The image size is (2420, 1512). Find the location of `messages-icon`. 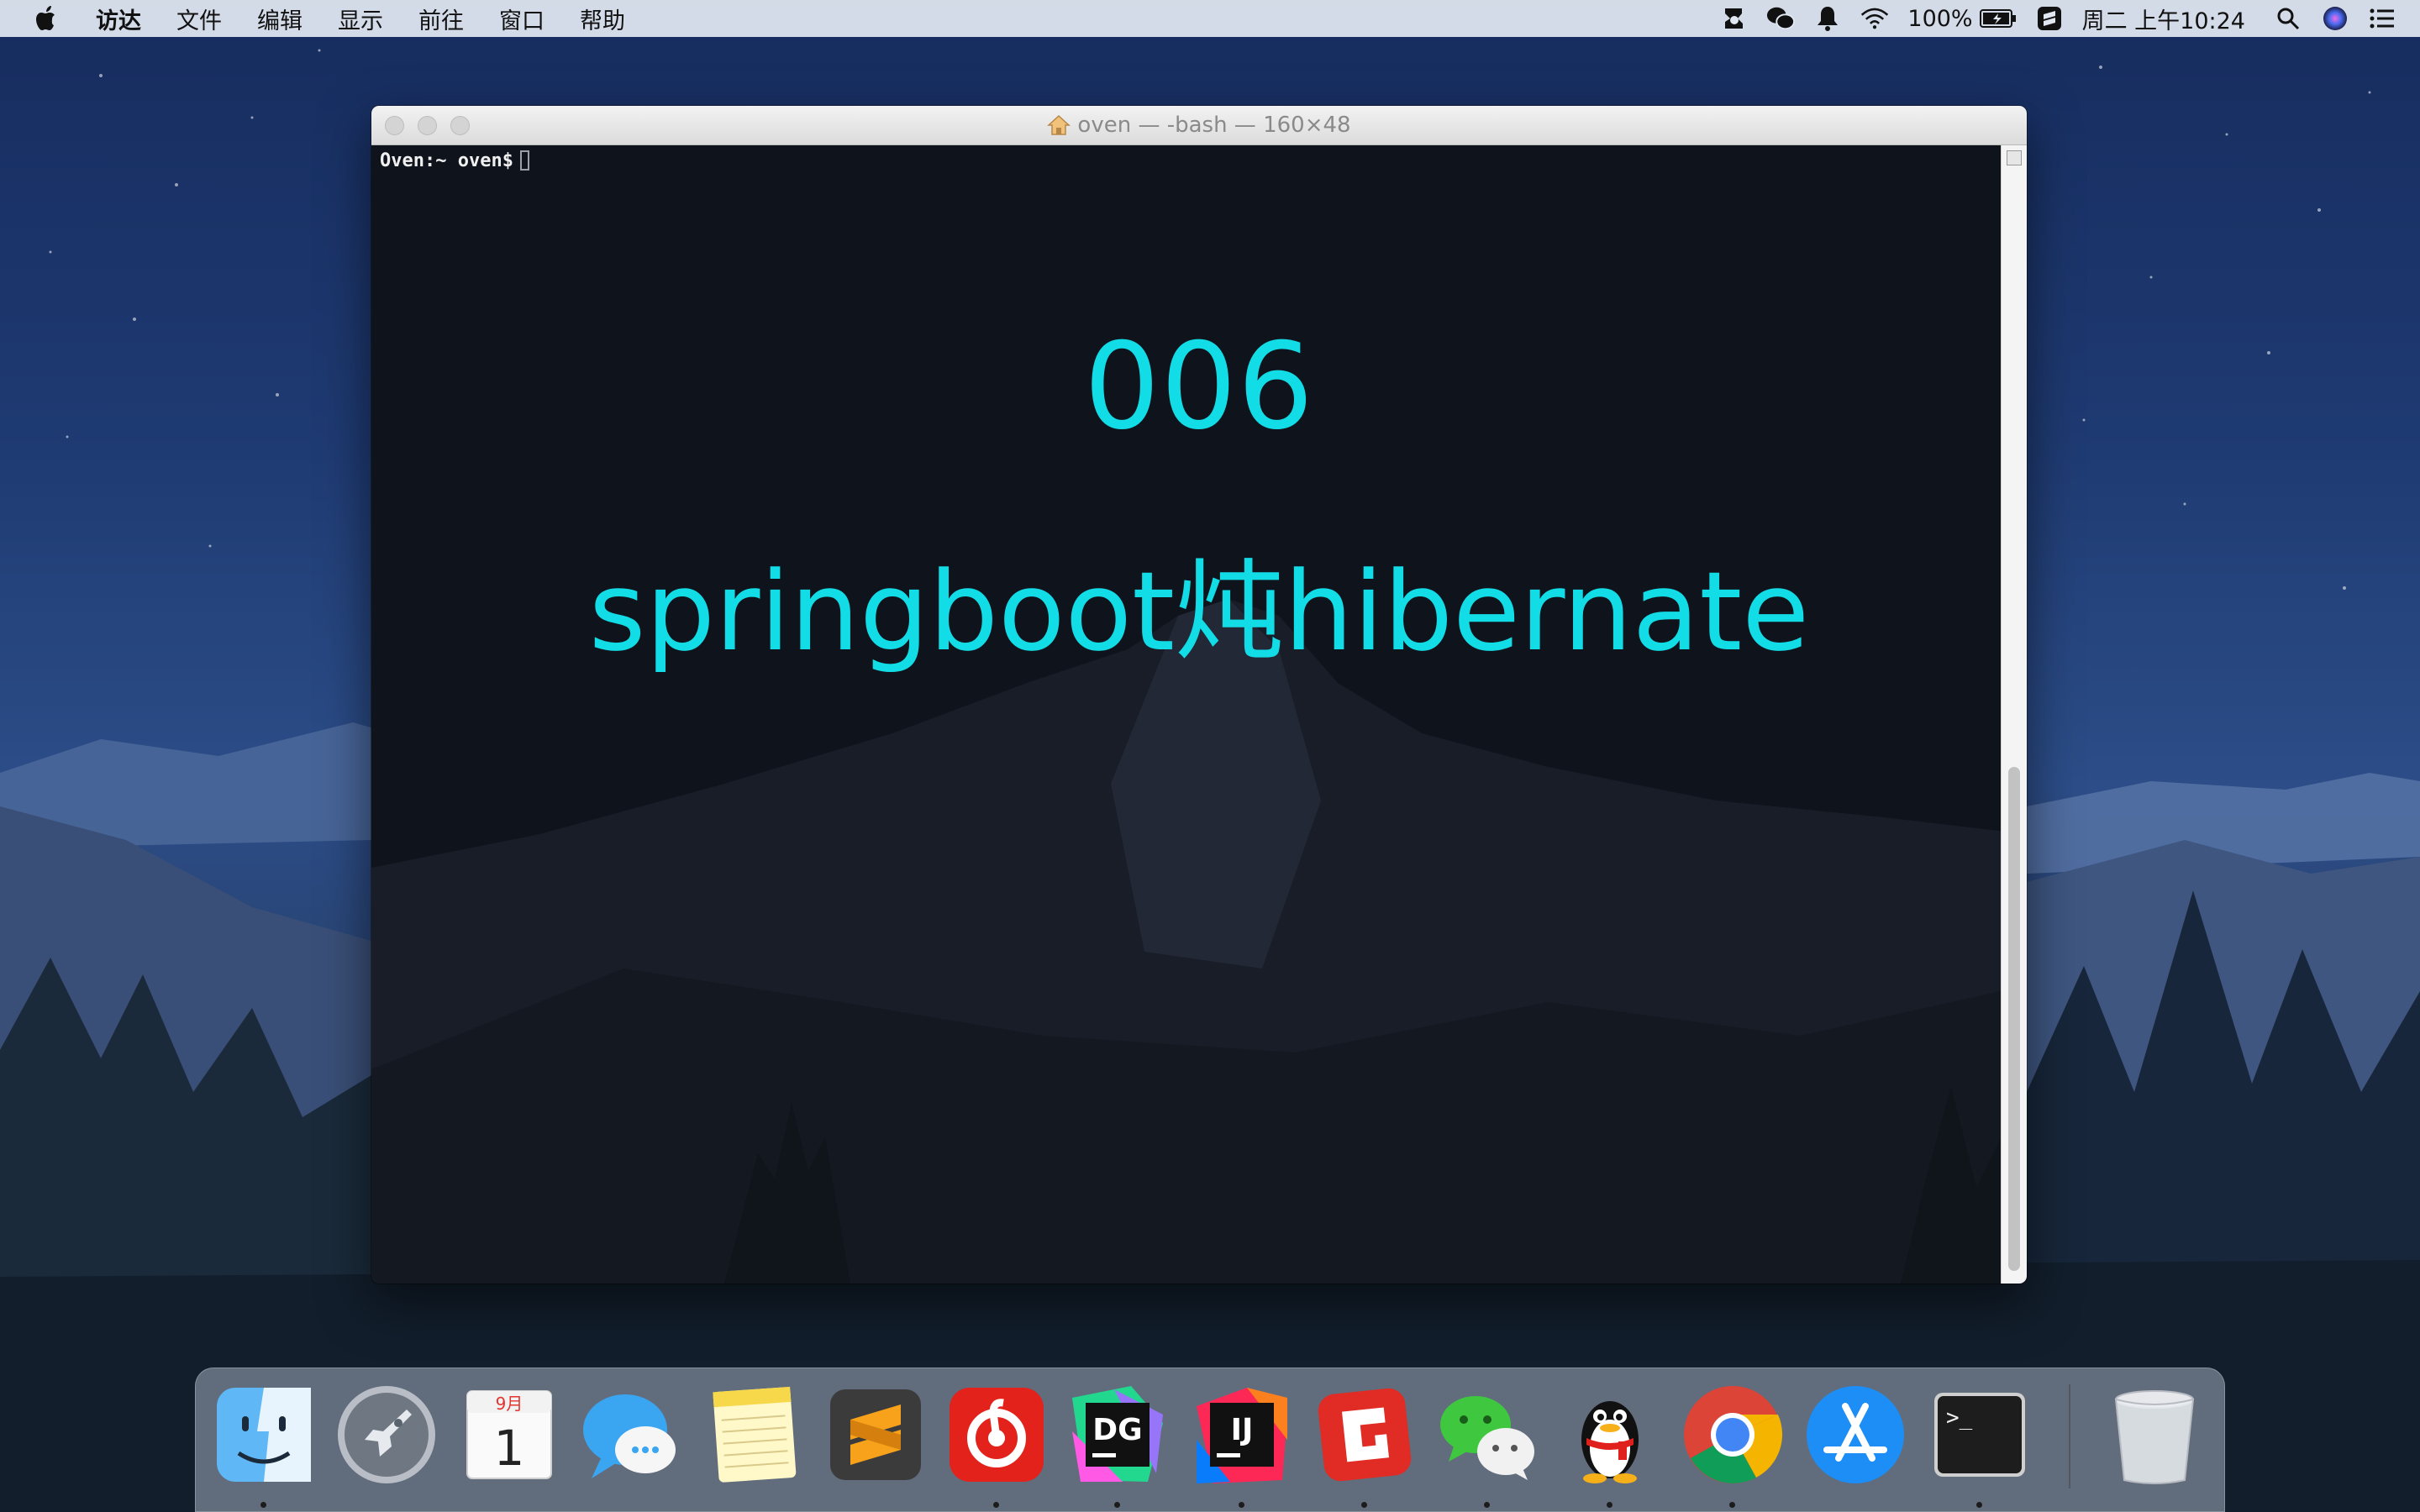

messages-icon is located at coordinates (630, 1434).